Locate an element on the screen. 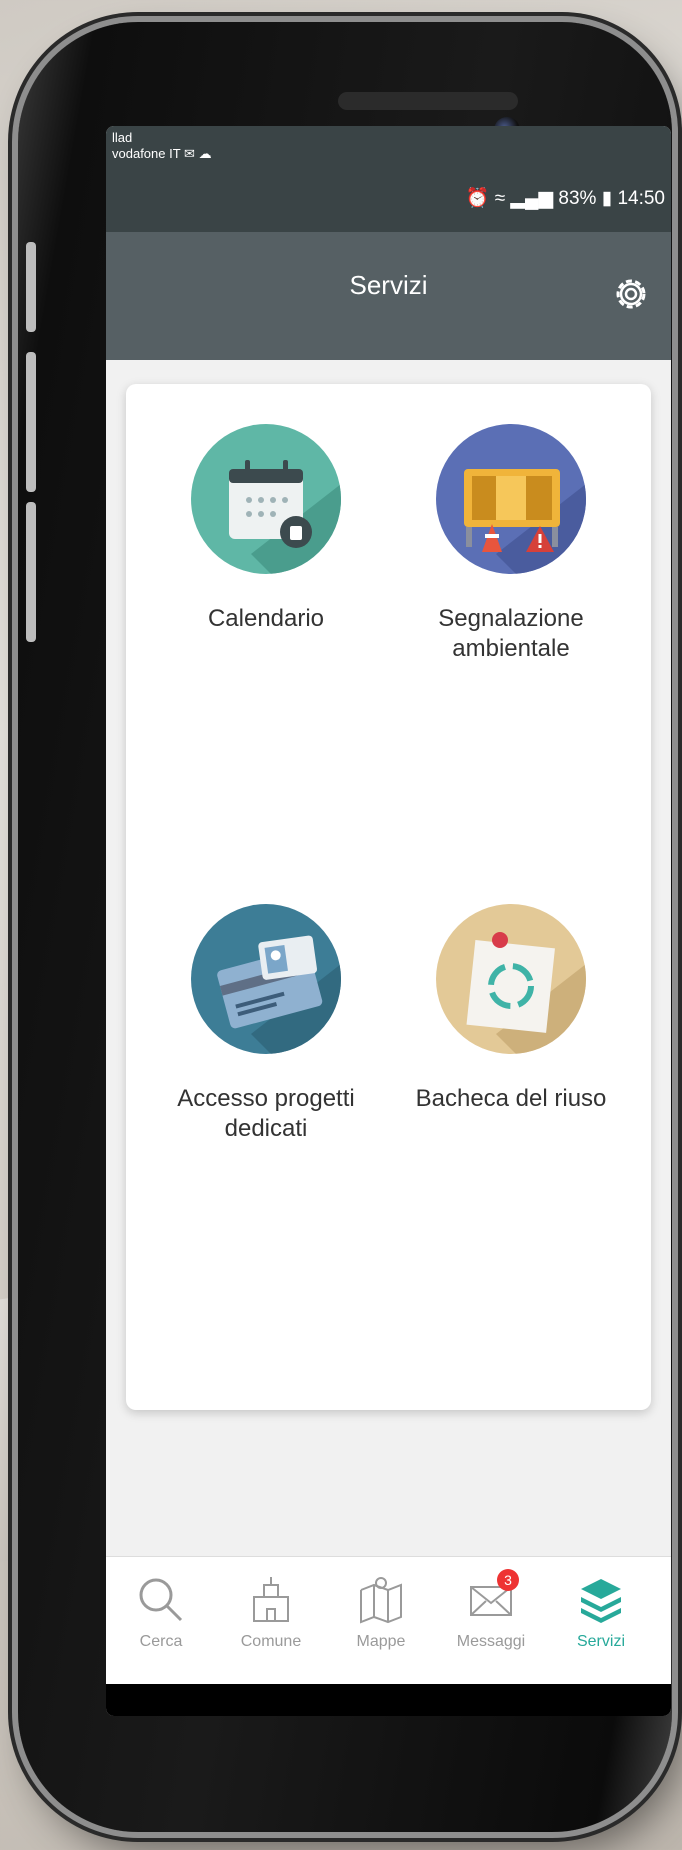 This screenshot has height=1850, width=682. earpiece-speaker is located at coordinates (428, 101).